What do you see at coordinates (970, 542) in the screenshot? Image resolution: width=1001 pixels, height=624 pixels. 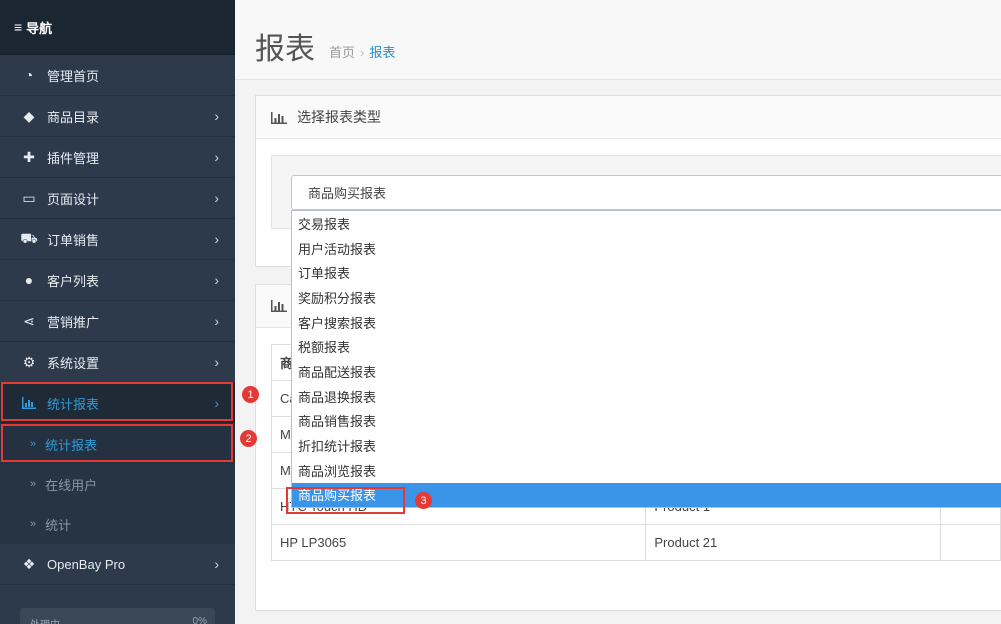 I see `table-cell` at bounding box center [970, 542].